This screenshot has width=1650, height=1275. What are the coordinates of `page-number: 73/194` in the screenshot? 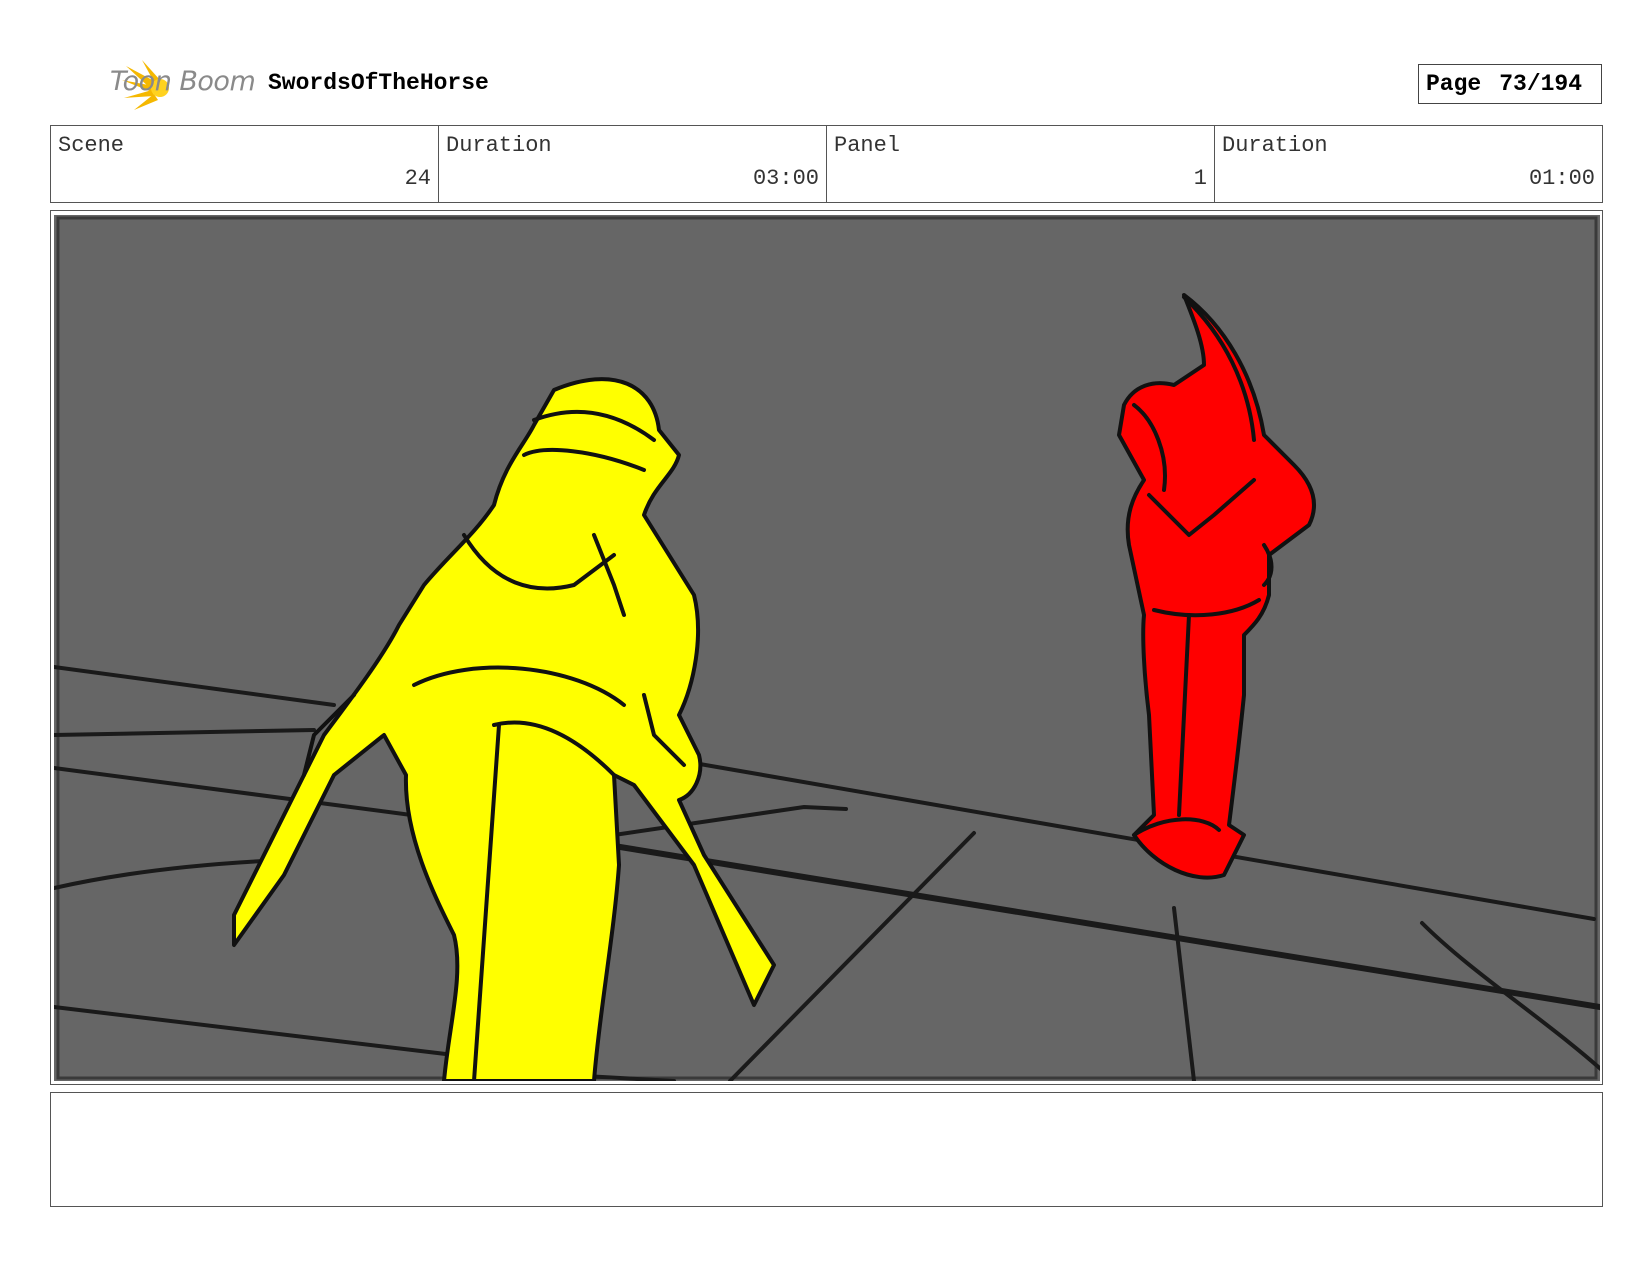 It's located at (1541, 84).